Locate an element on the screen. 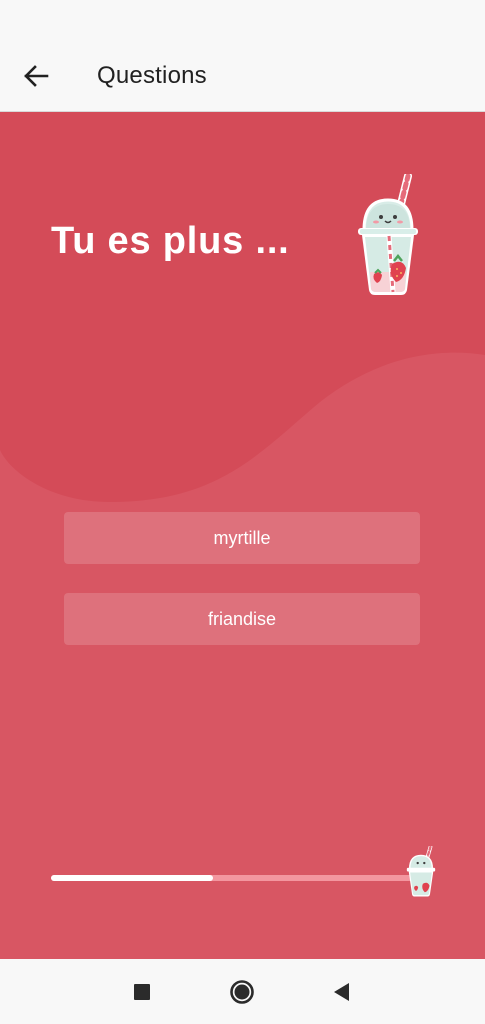 The height and width of the screenshot is (1024, 485). answer-option-myrtille: myrtille is located at coordinates (242, 538).